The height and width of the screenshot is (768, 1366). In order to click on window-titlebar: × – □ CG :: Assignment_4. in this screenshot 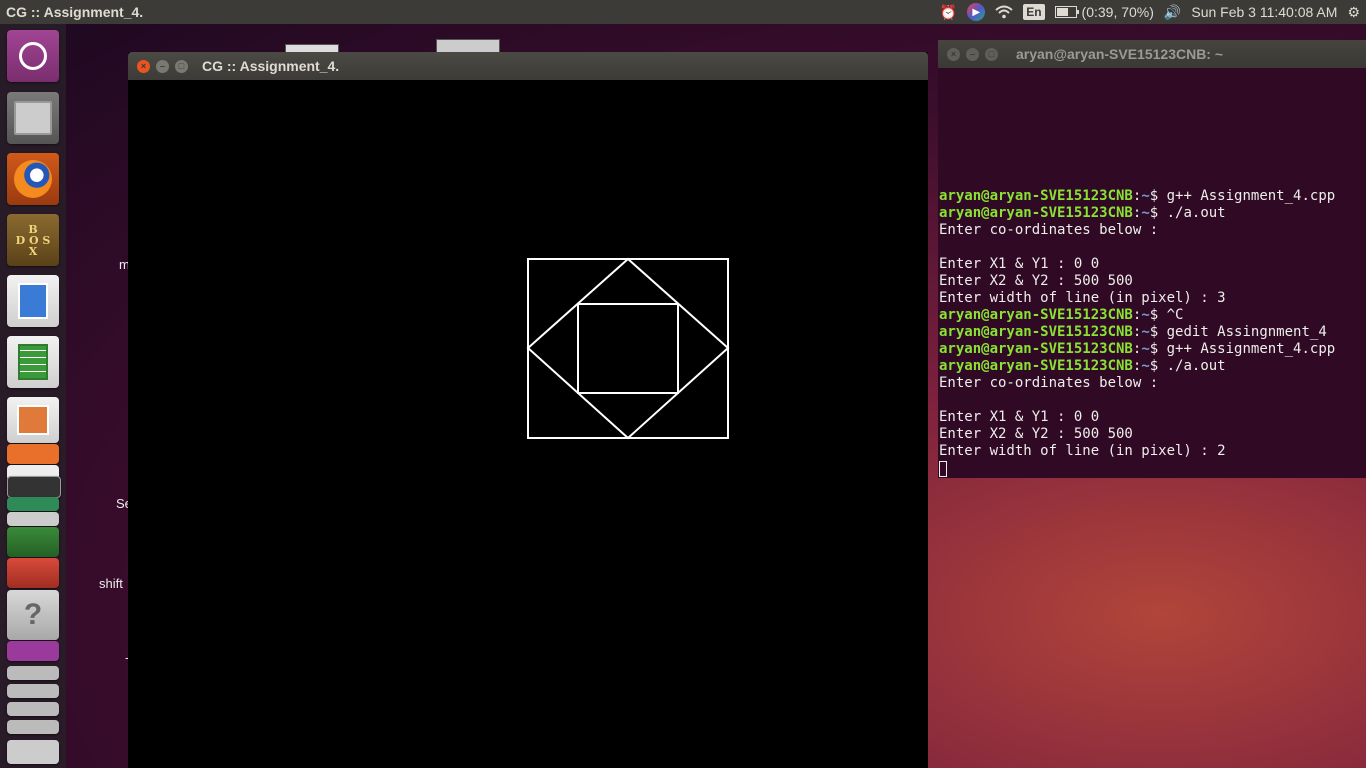, I will do `click(528, 66)`.